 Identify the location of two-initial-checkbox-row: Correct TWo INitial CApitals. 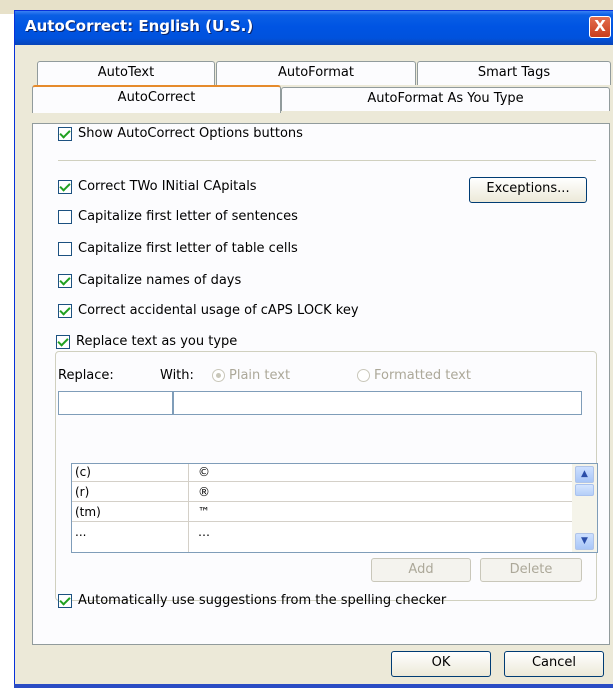
(157, 186).